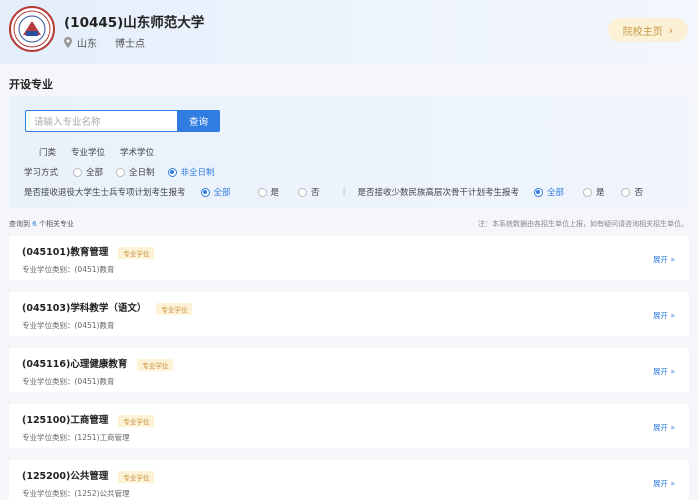  I want to click on section-title: 开设专业, so click(31, 84).